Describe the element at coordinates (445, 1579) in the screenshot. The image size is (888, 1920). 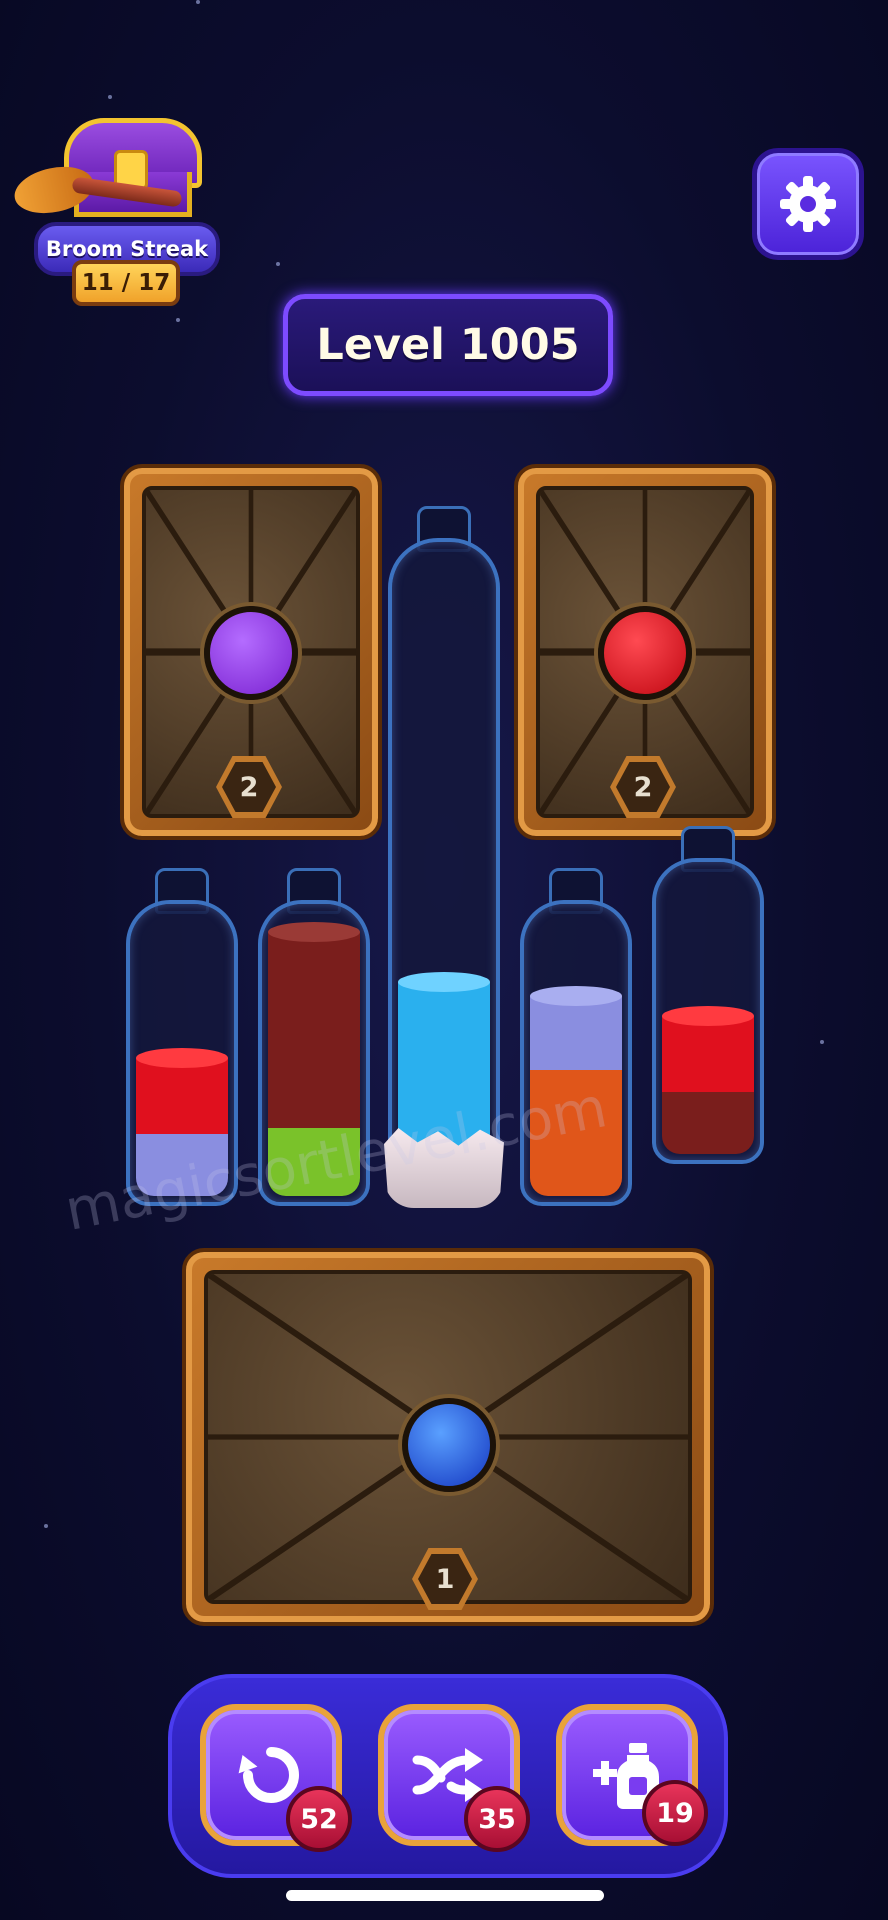
I see `crate-counter-number: 1` at that location.